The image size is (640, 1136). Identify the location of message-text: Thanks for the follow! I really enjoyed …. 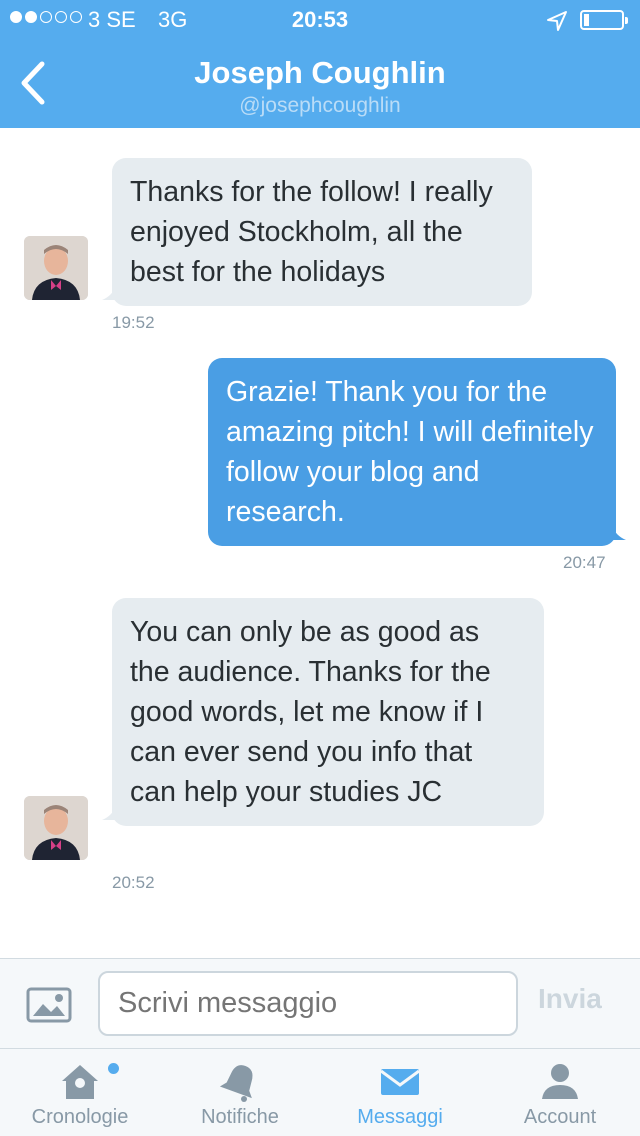
(311, 232).